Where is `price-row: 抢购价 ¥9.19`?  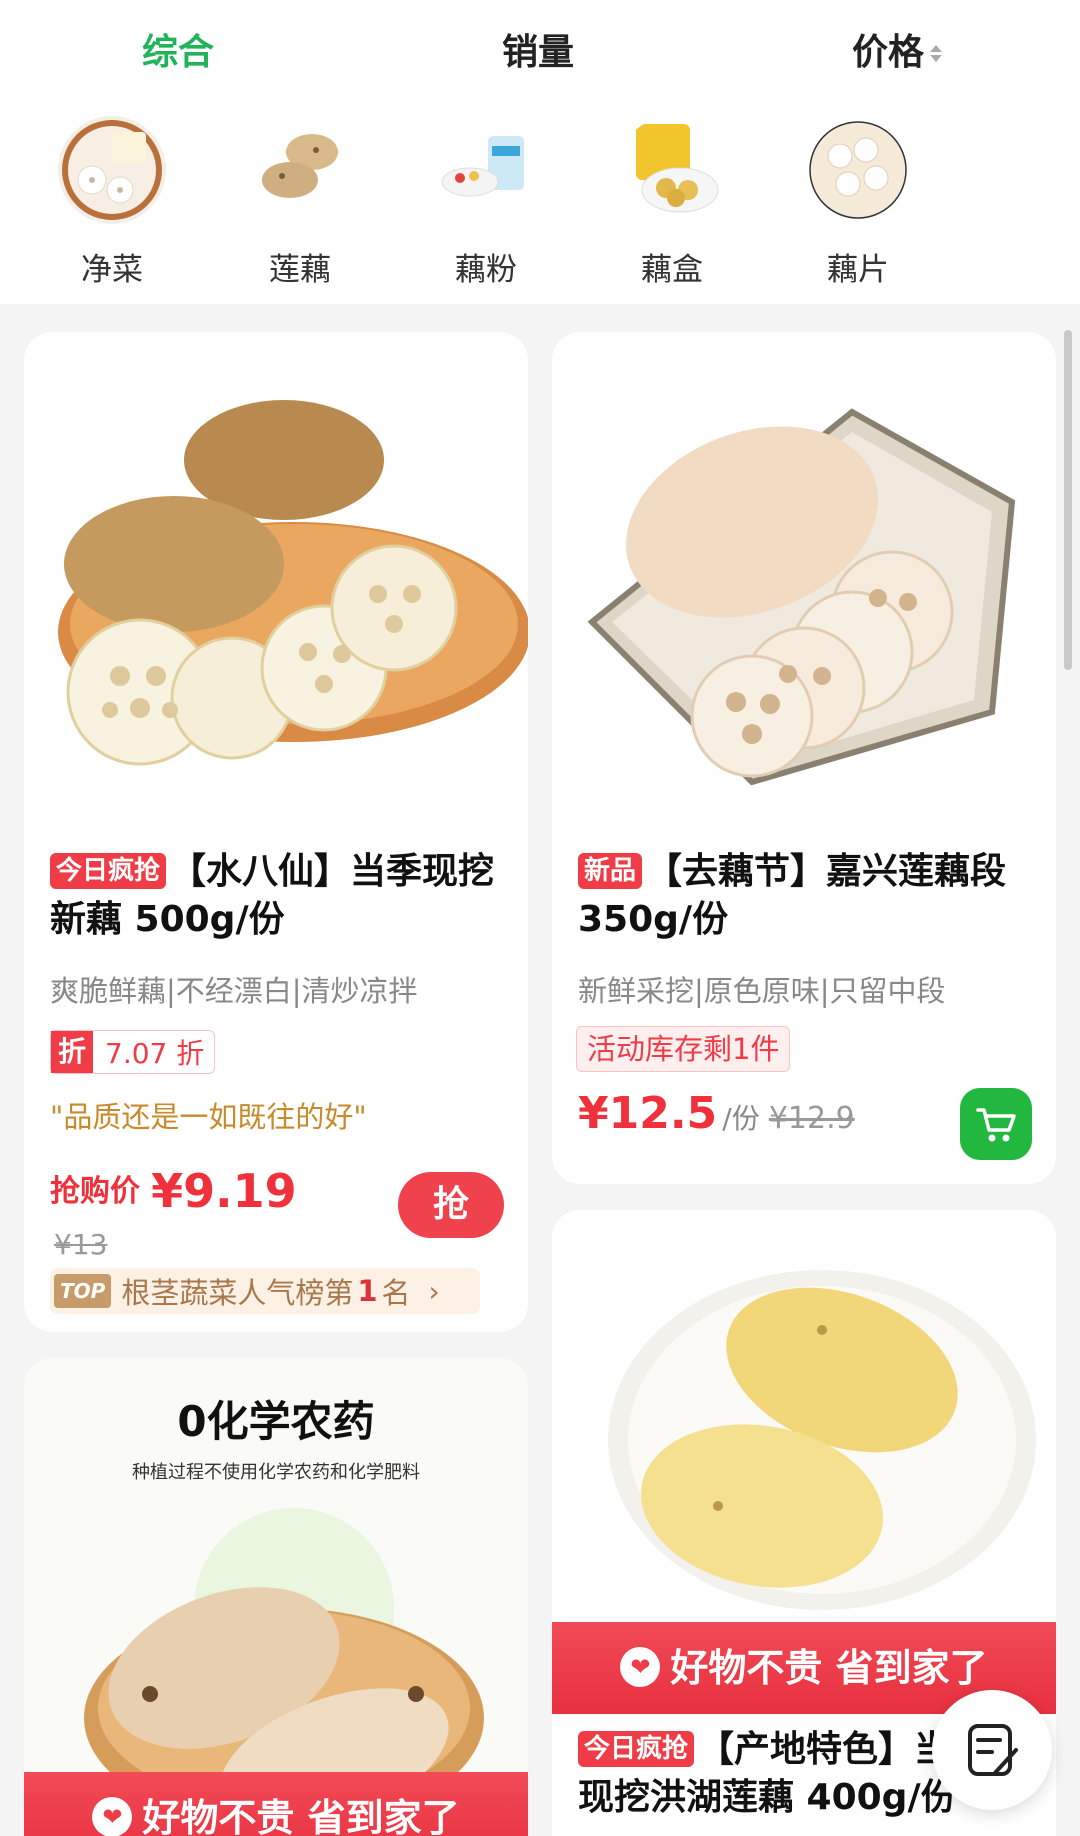
price-row: 抢购价 ¥9.19 is located at coordinates (173, 1196).